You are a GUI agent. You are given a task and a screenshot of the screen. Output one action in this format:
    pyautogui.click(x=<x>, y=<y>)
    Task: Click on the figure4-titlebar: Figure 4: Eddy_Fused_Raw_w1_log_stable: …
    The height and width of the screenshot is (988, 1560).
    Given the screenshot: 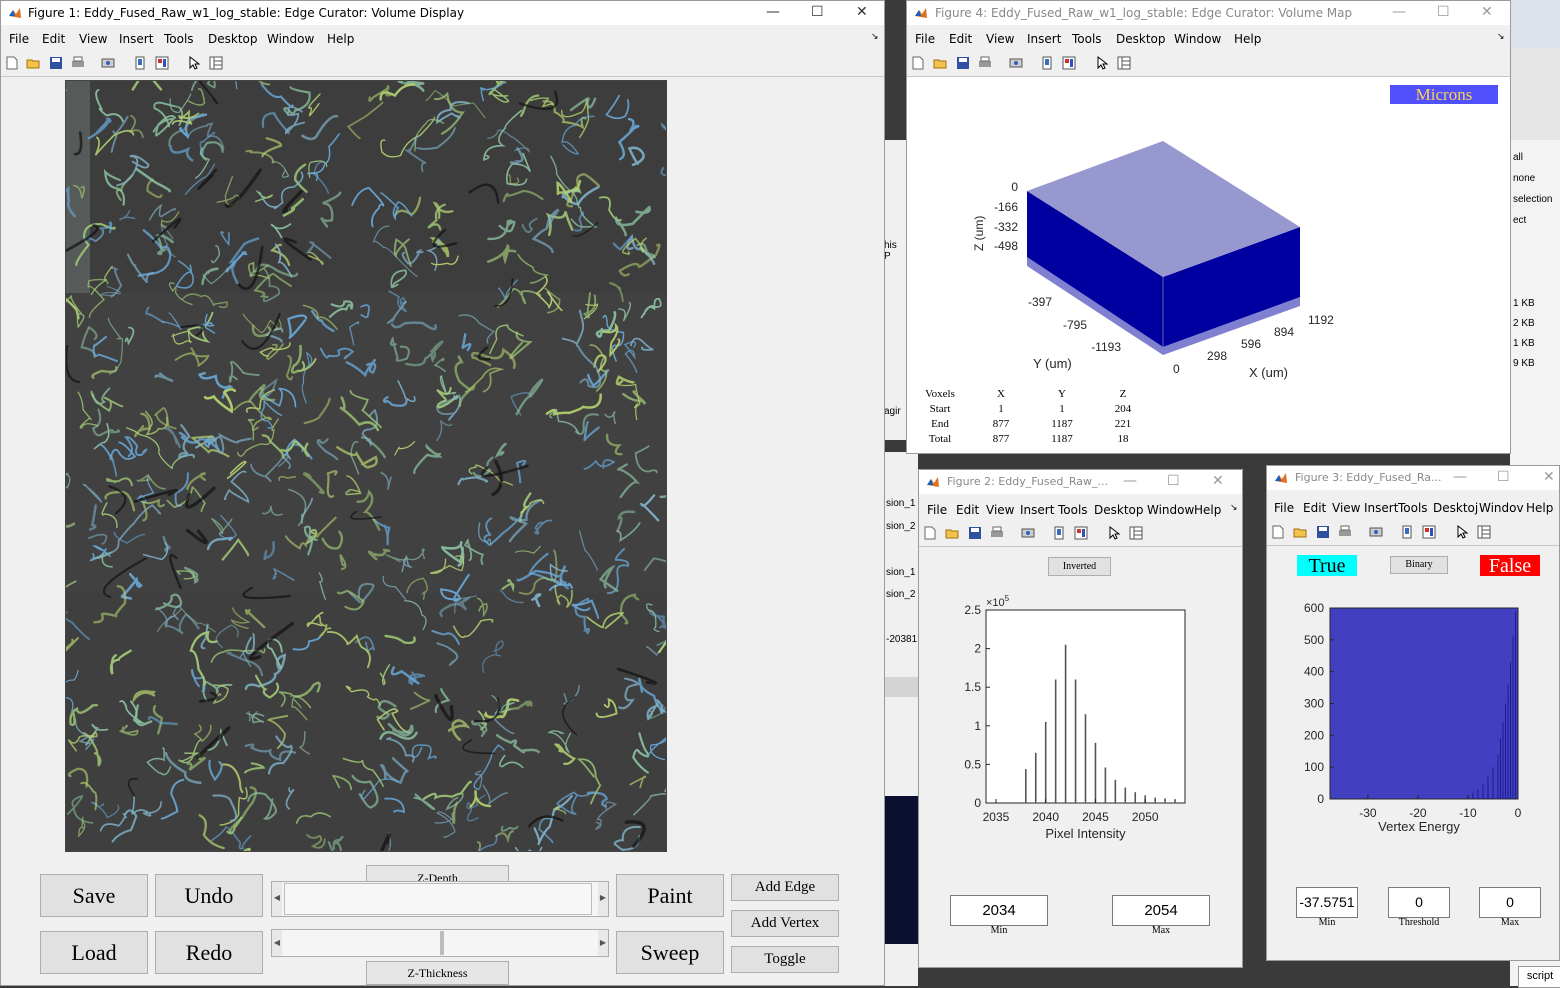 What is the action you would take?
    pyautogui.click(x=1208, y=13)
    